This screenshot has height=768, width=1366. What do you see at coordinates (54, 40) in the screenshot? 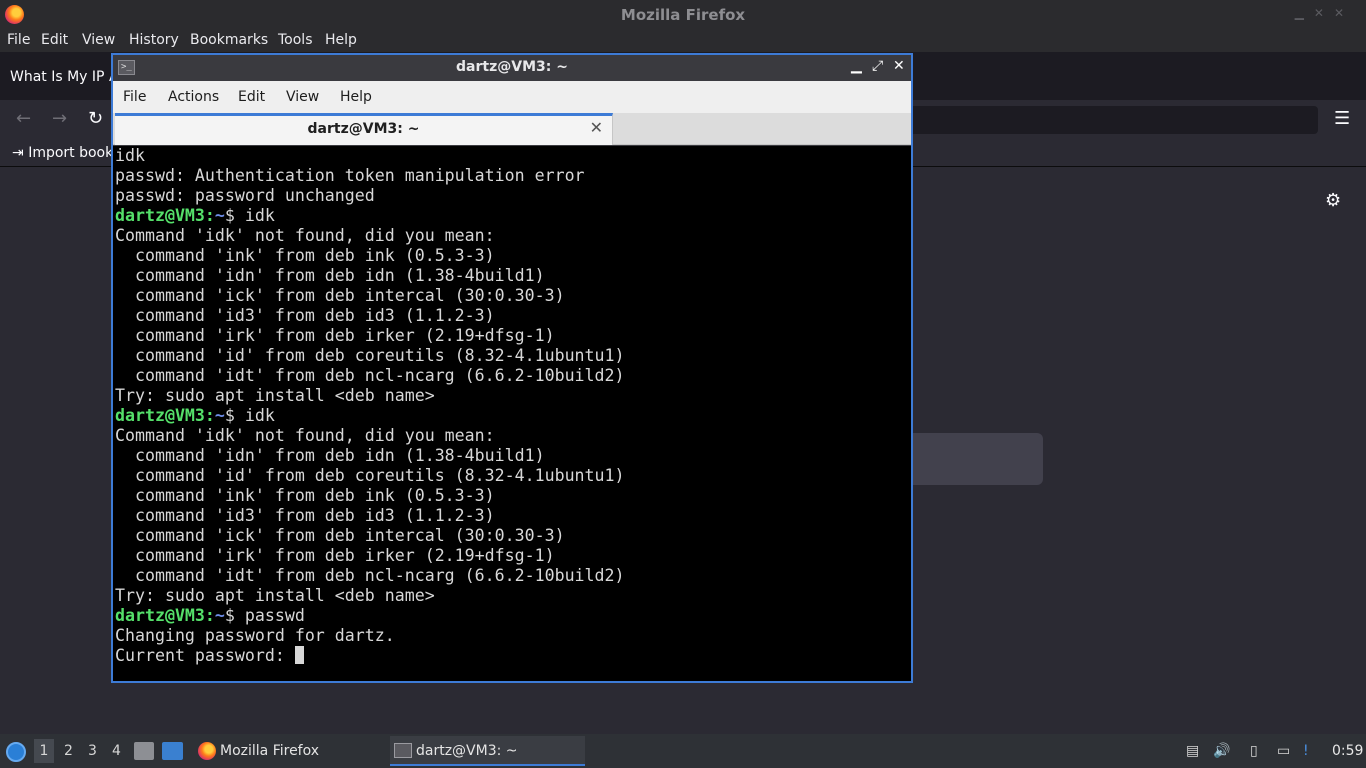
I see `menu-edit: Edit` at bounding box center [54, 40].